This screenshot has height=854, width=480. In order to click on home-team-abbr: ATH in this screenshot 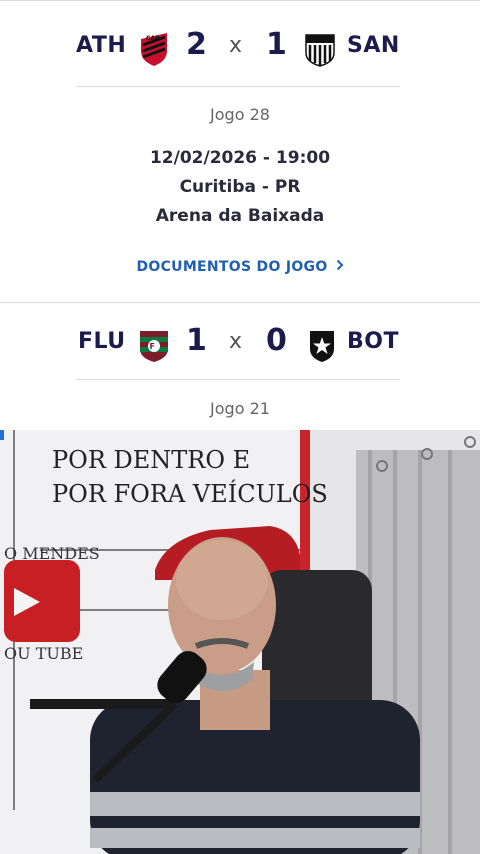, I will do `click(101, 45)`.